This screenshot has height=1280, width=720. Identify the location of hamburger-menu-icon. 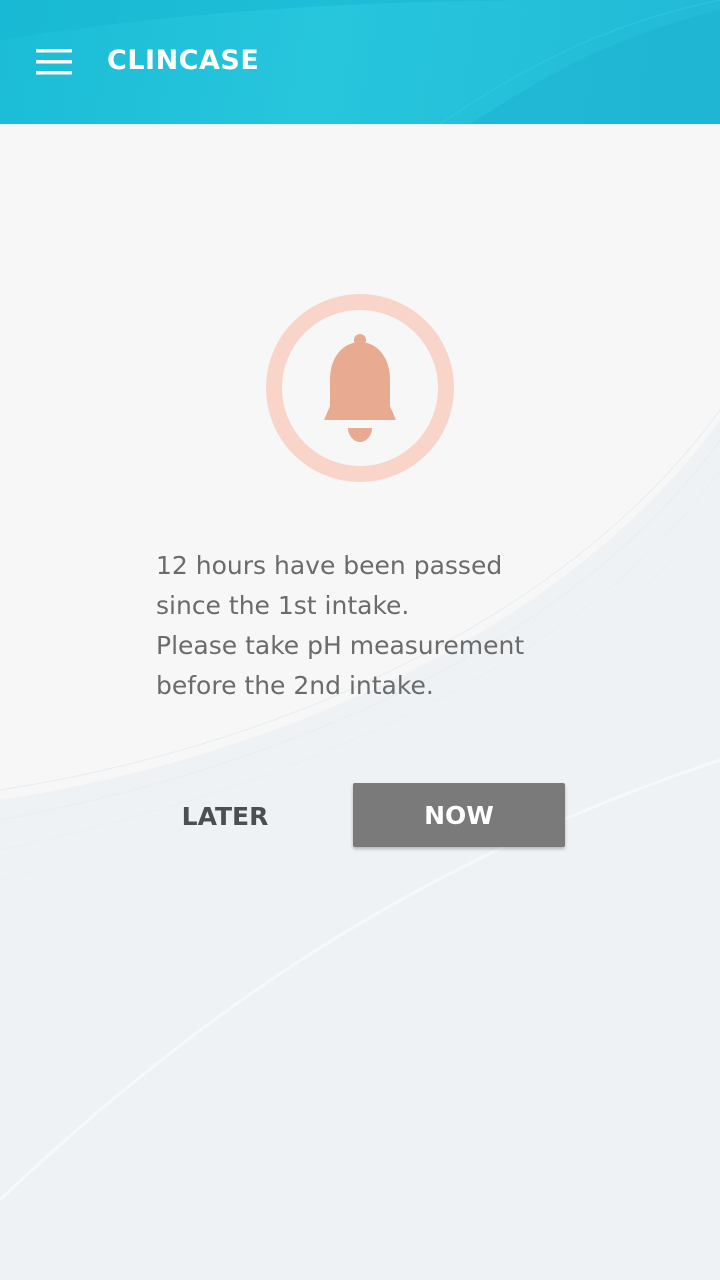
(54, 62).